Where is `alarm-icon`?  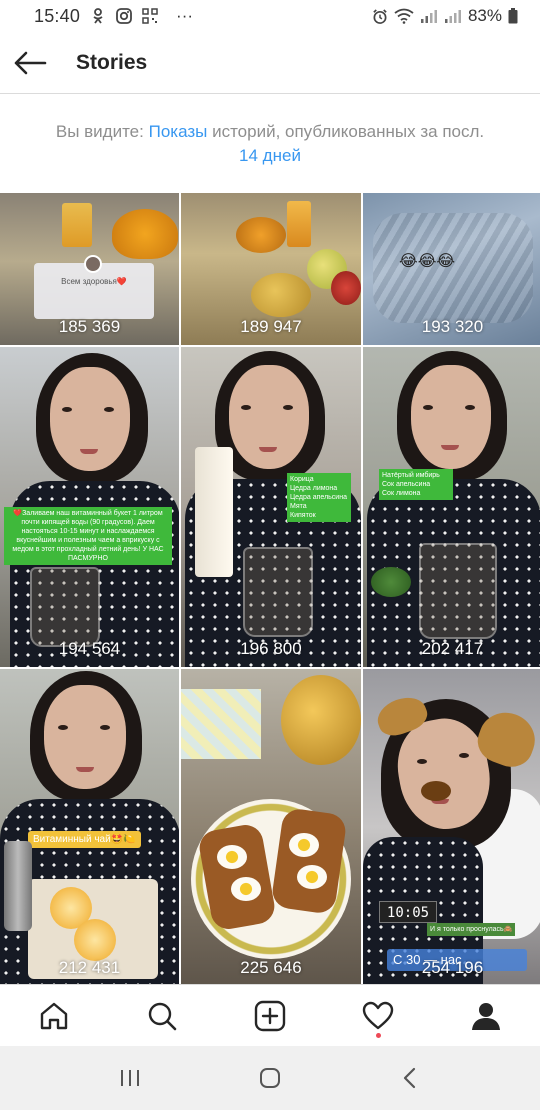 alarm-icon is located at coordinates (380, 16).